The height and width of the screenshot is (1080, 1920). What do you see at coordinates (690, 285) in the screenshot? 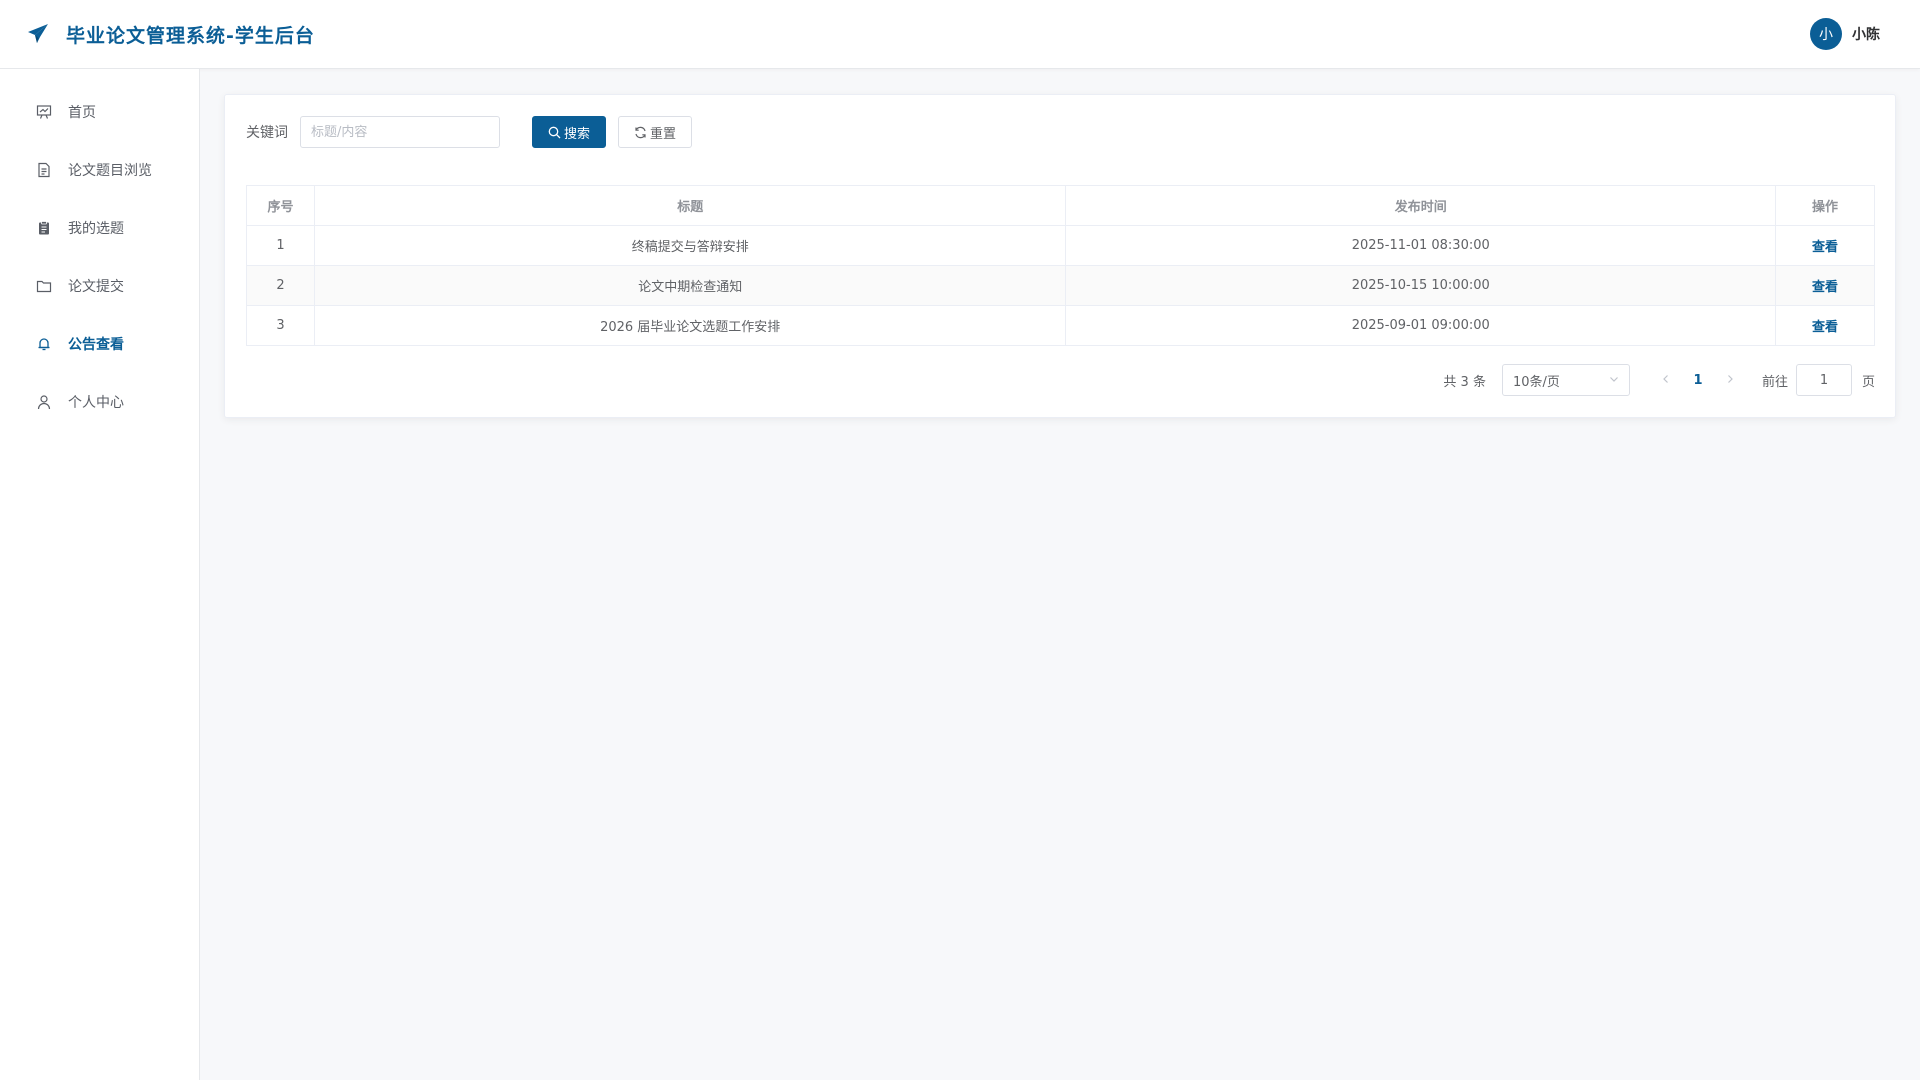
I see `cell-title: 论文中期检查通知` at bounding box center [690, 285].